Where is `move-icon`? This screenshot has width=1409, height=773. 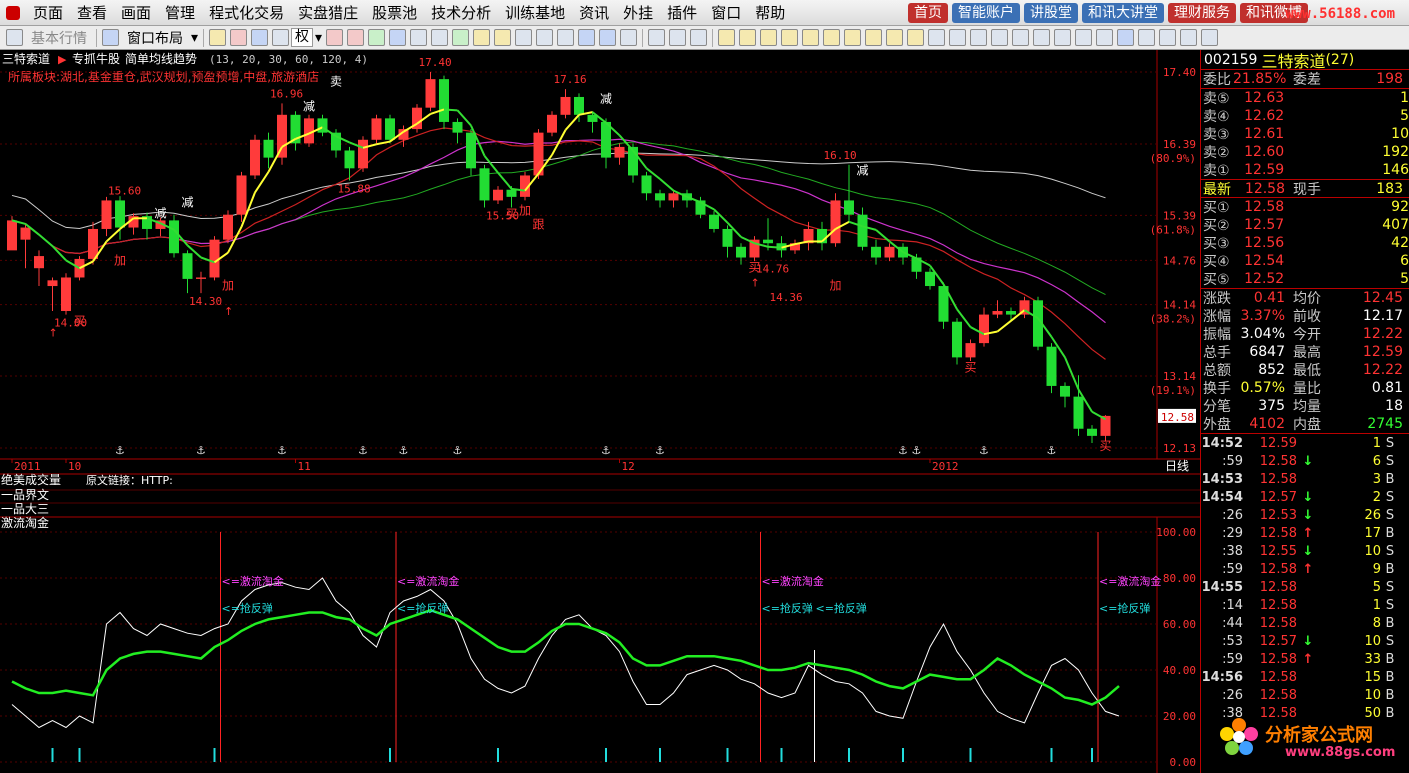 move-icon is located at coordinates (260, 37).